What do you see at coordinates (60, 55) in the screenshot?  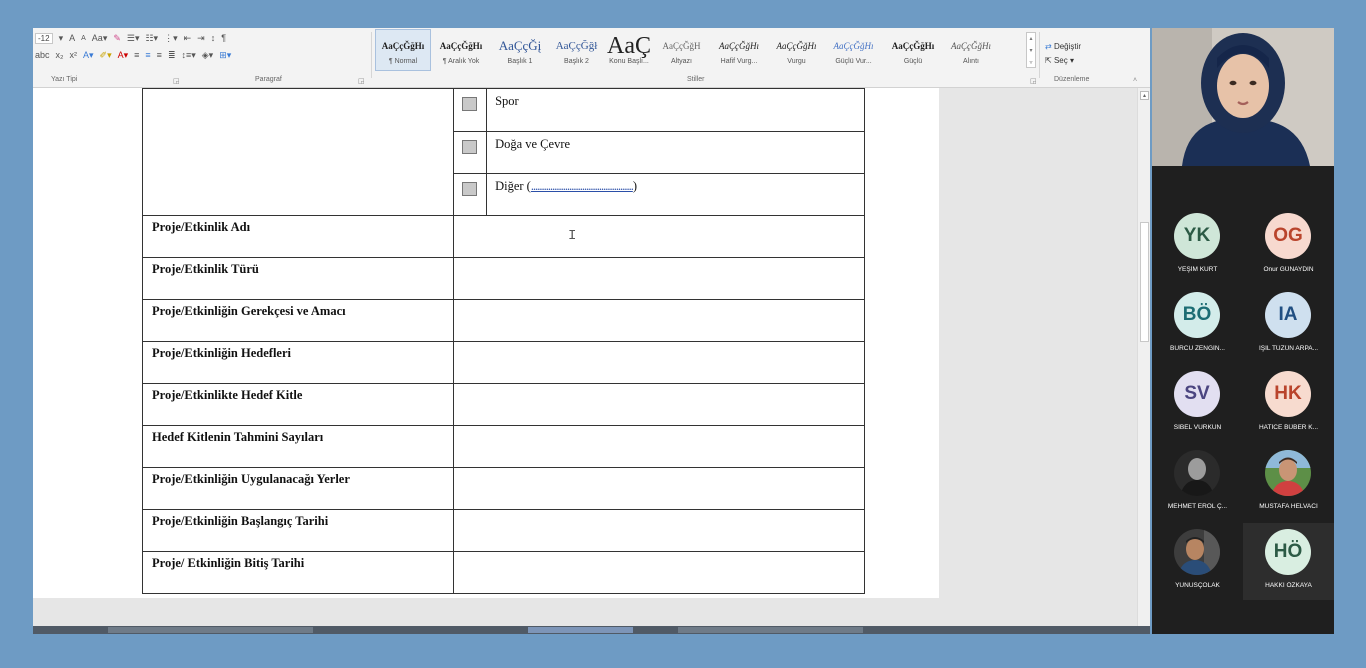 I see `subscript-icon: x₂` at bounding box center [60, 55].